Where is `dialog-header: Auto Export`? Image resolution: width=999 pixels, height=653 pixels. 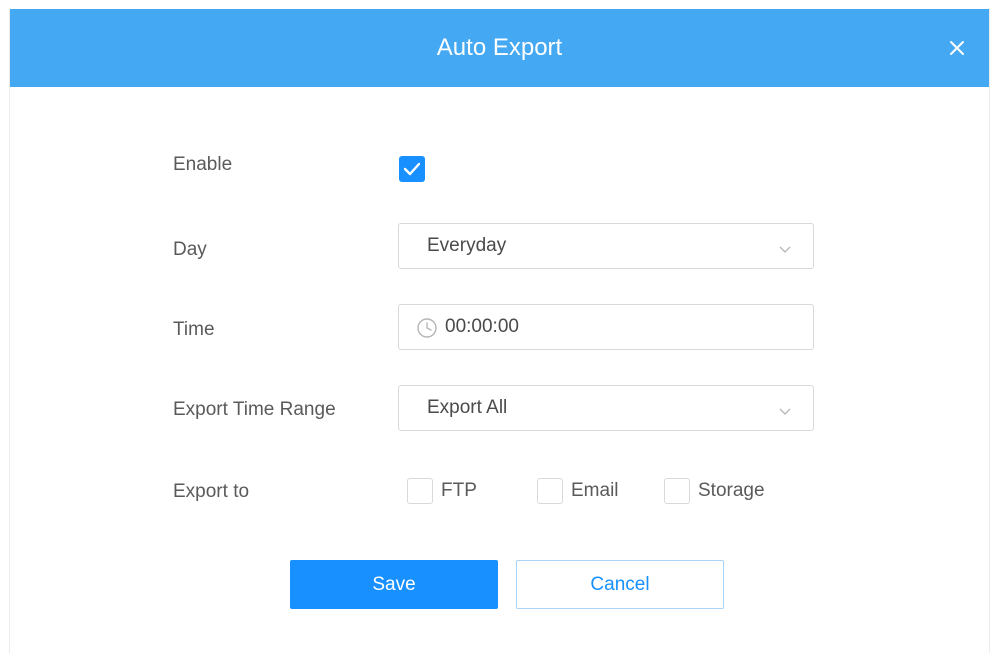 dialog-header: Auto Export is located at coordinates (499, 48).